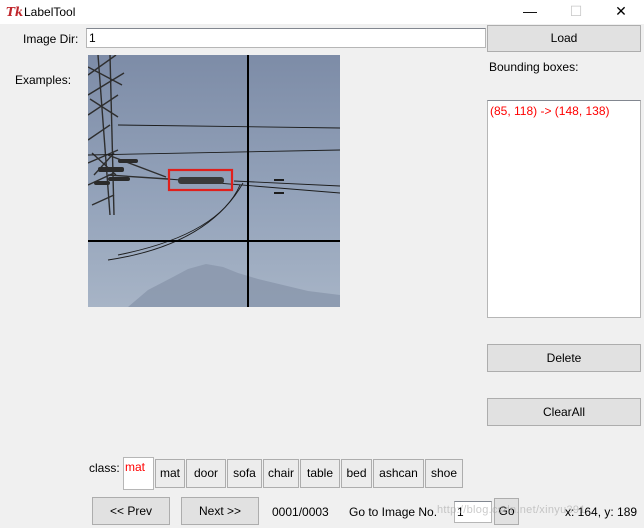  Describe the element at coordinates (244, 473) in the screenshot. I see `class-button-sofa: sofa` at that location.